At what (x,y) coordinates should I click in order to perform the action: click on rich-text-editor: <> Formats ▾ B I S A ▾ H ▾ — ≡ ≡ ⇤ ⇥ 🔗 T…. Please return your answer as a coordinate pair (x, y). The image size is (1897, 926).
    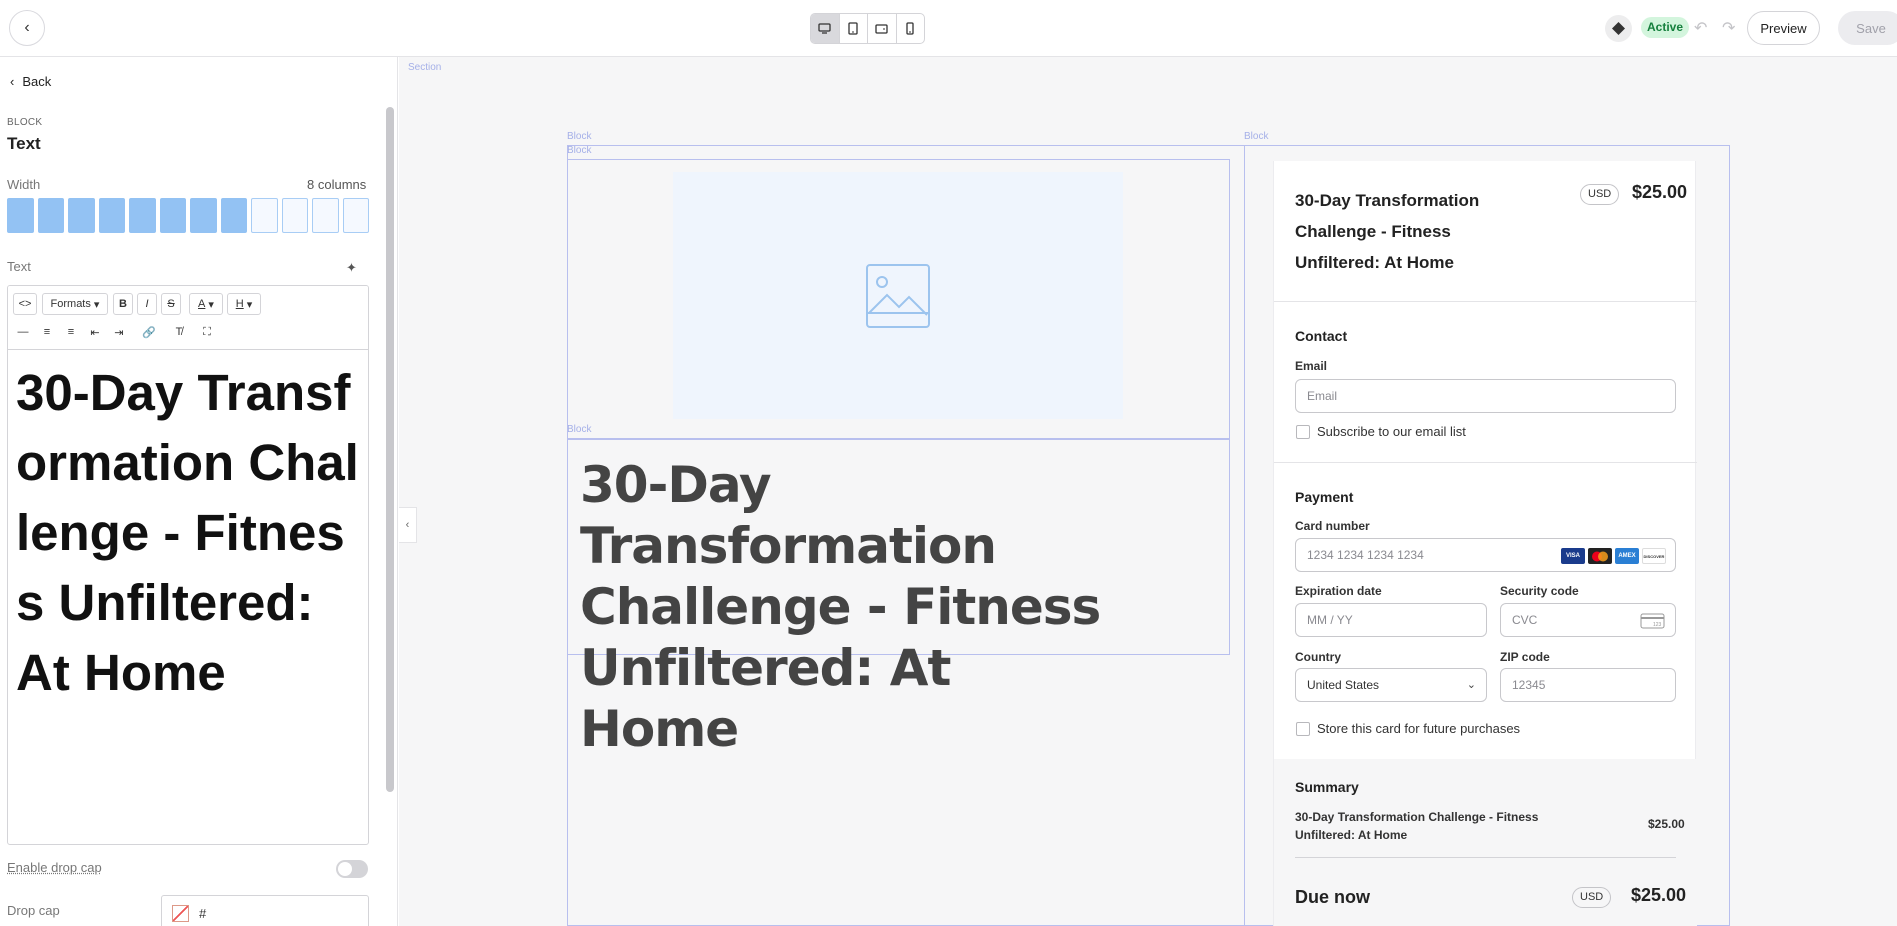
    Looking at the image, I should click on (188, 565).